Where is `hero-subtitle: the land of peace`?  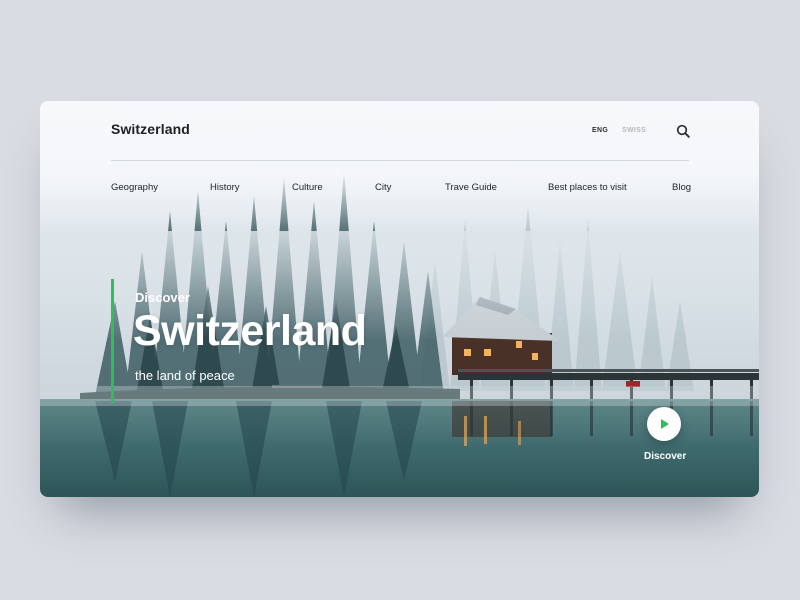
hero-subtitle: the land of peace is located at coordinates (185, 375).